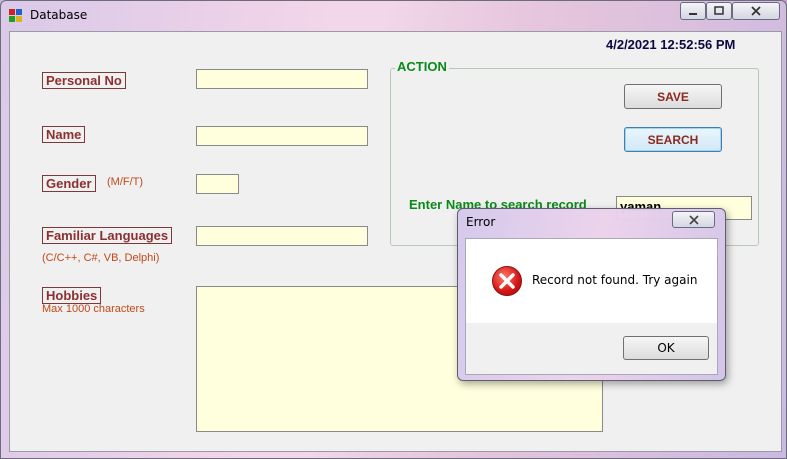  Describe the element at coordinates (282, 236) in the screenshot. I see `languages-field` at that location.